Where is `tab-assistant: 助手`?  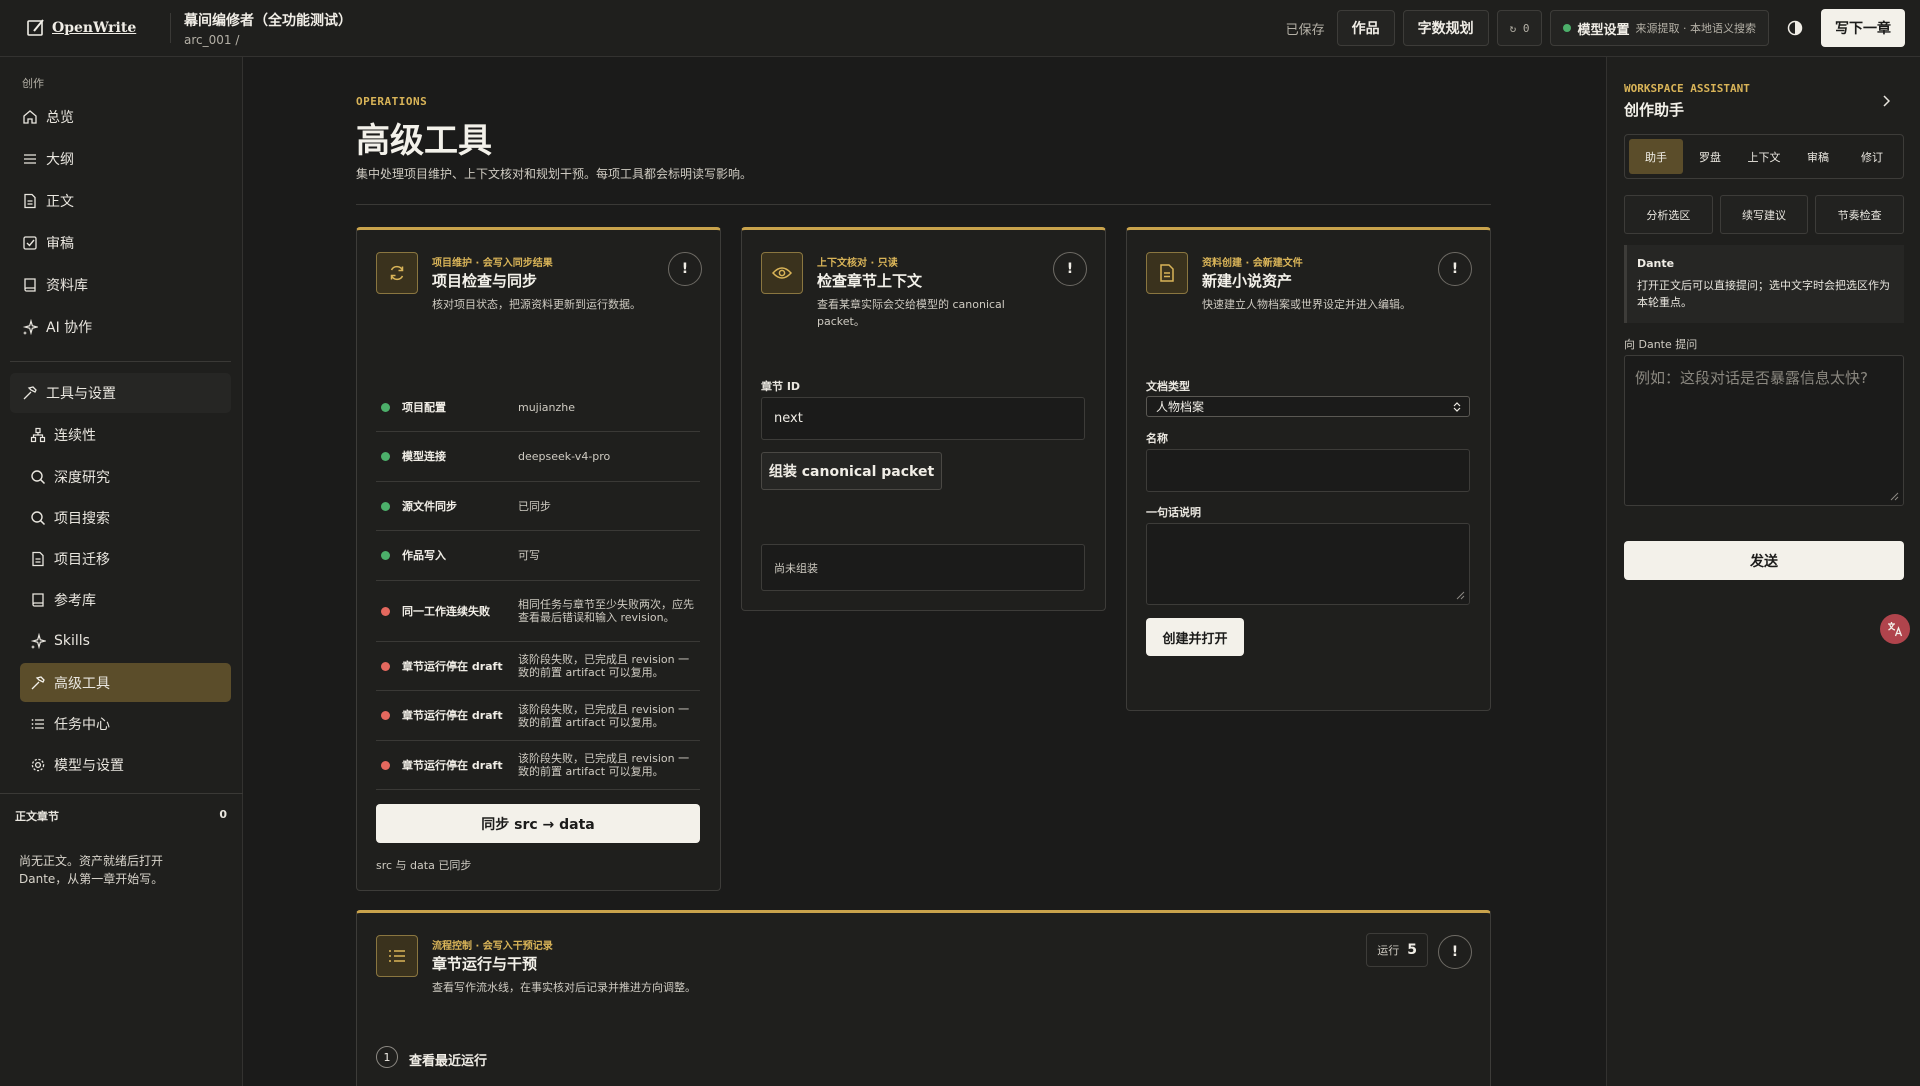
tab-assistant: 助手 is located at coordinates (1656, 156).